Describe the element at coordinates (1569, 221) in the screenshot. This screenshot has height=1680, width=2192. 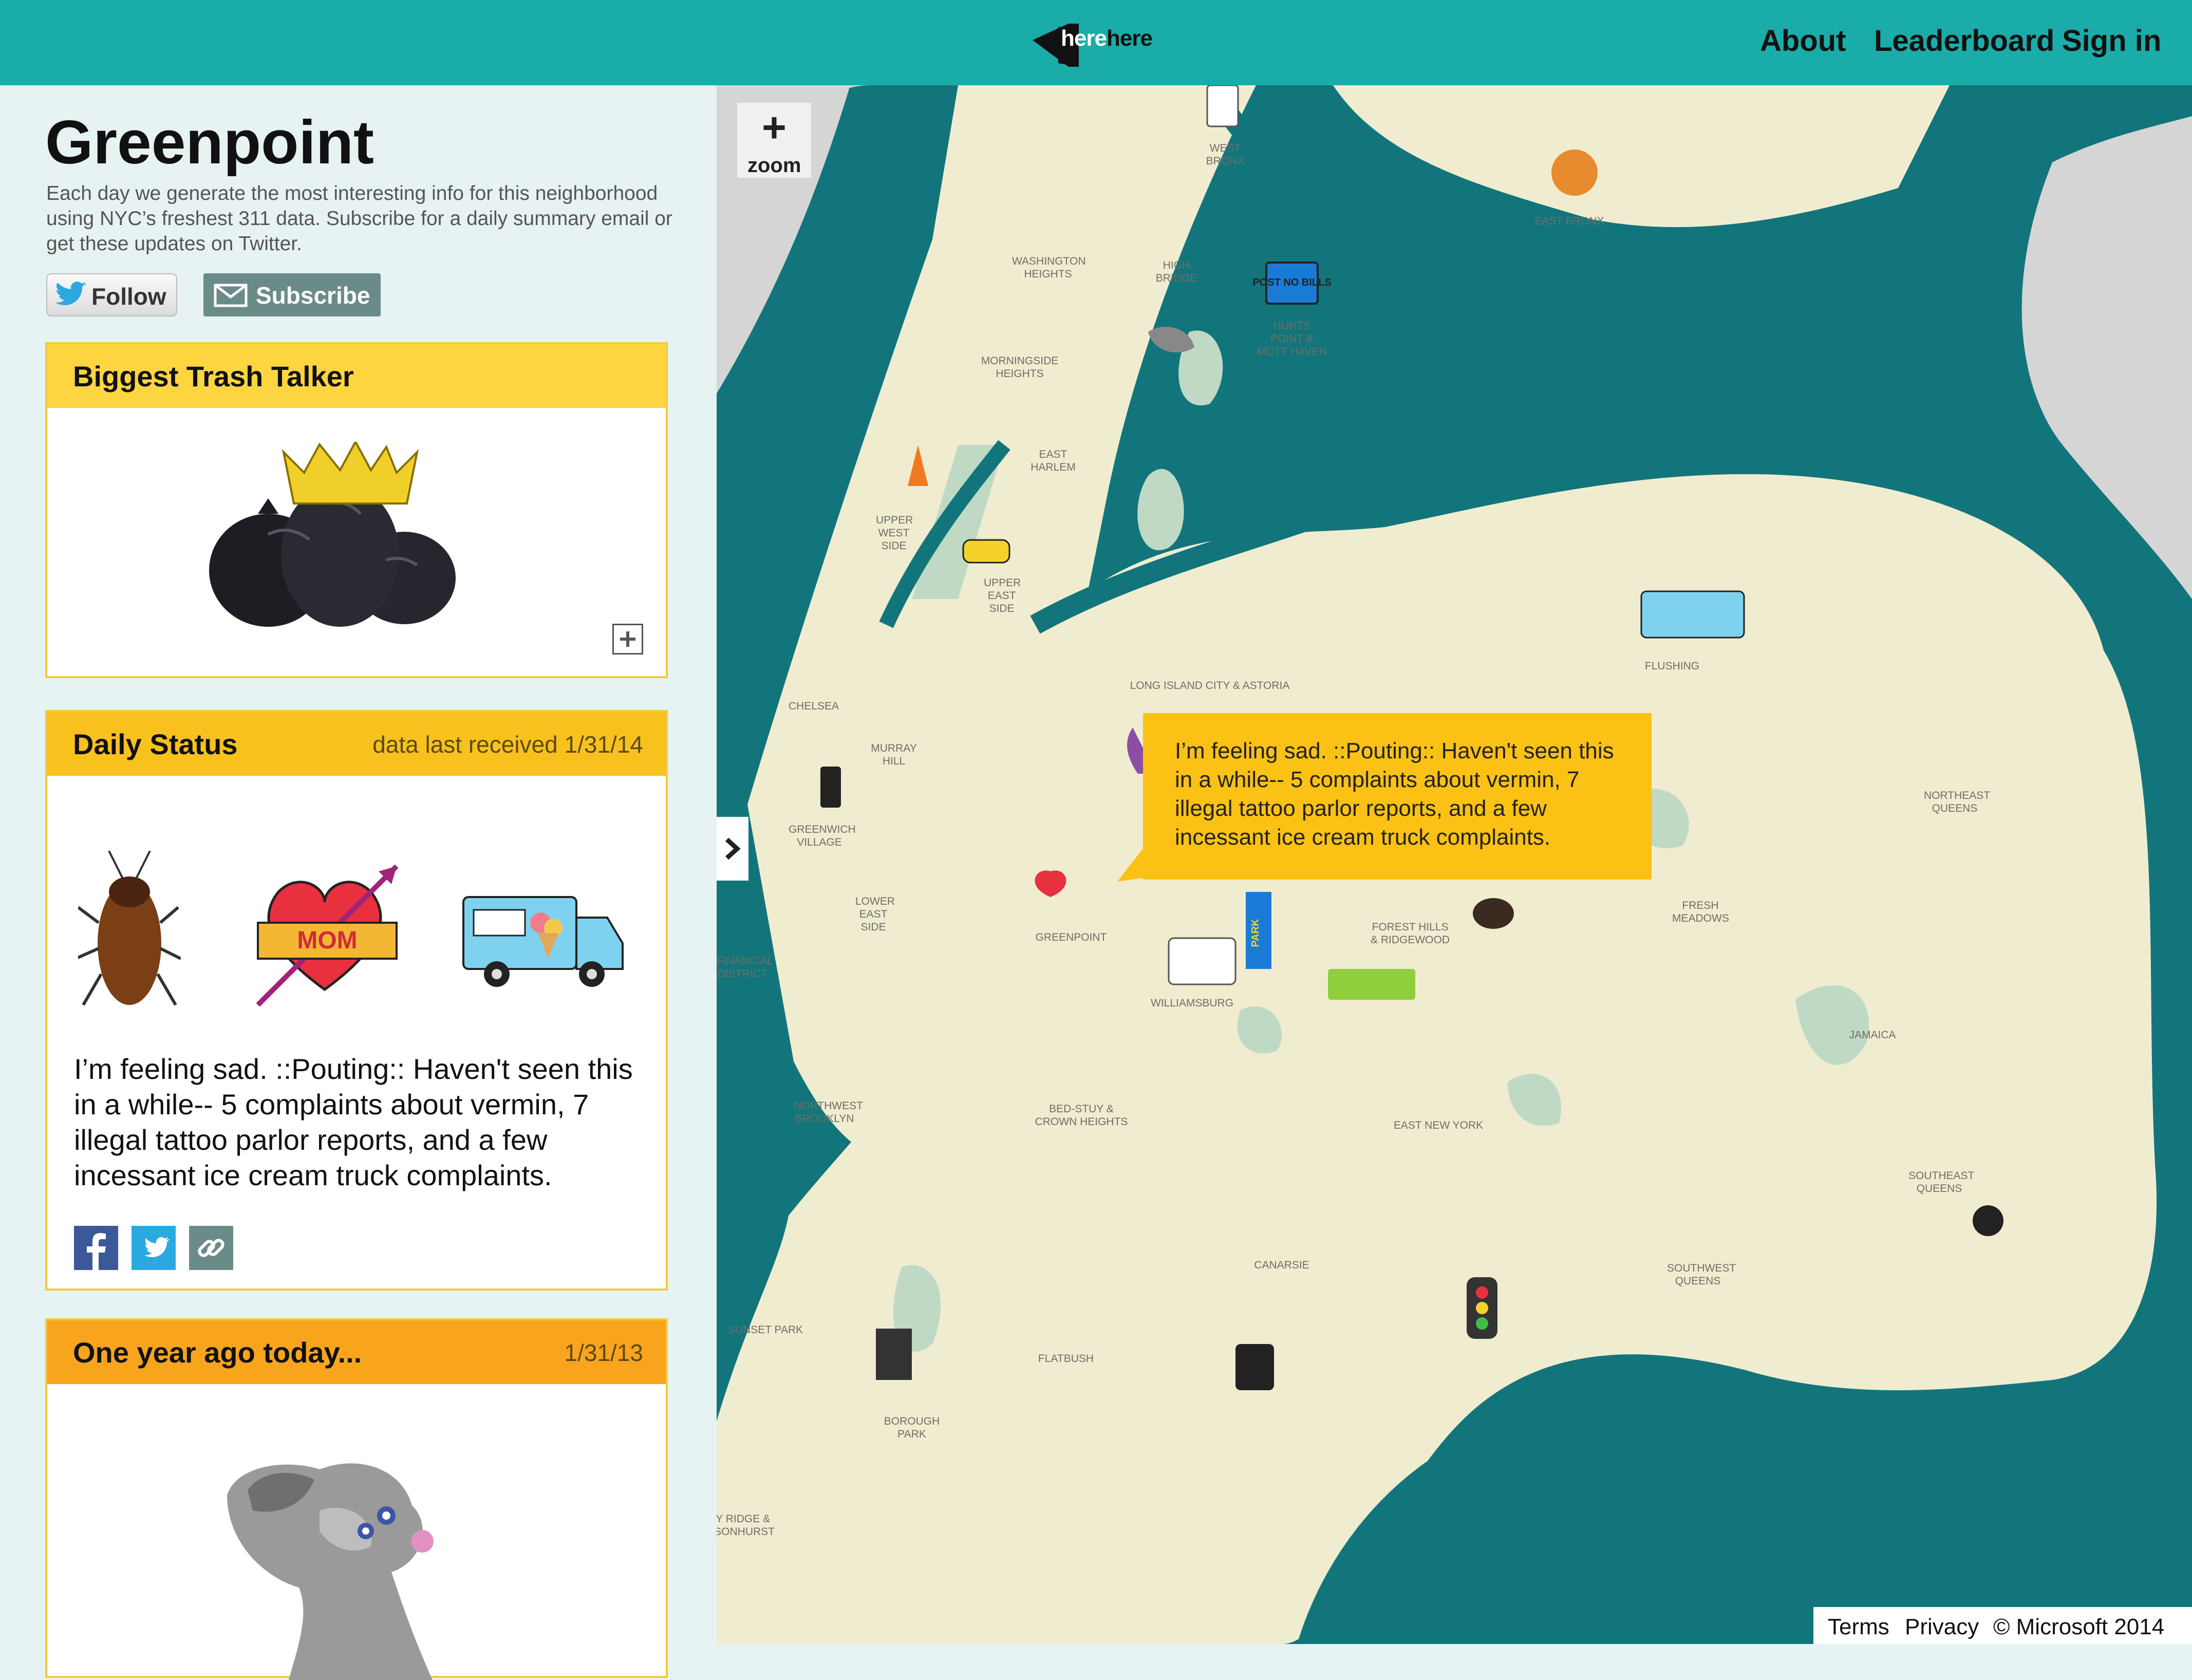
I see `label-east-bronx: East Bronx` at that location.